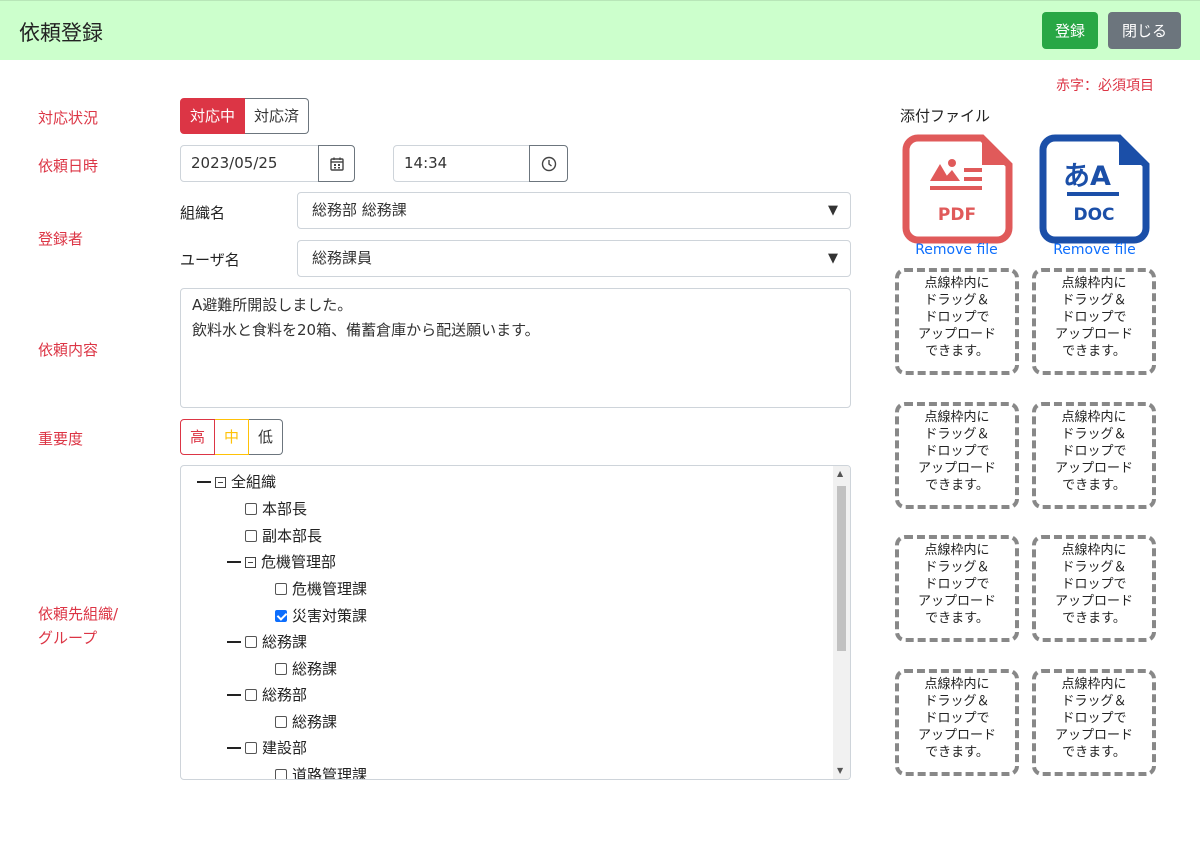 This screenshot has height=850, width=1200. What do you see at coordinates (285, 748) in the screenshot?
I see `tree-node-label: 建設部` at bounding box center [285, 748].